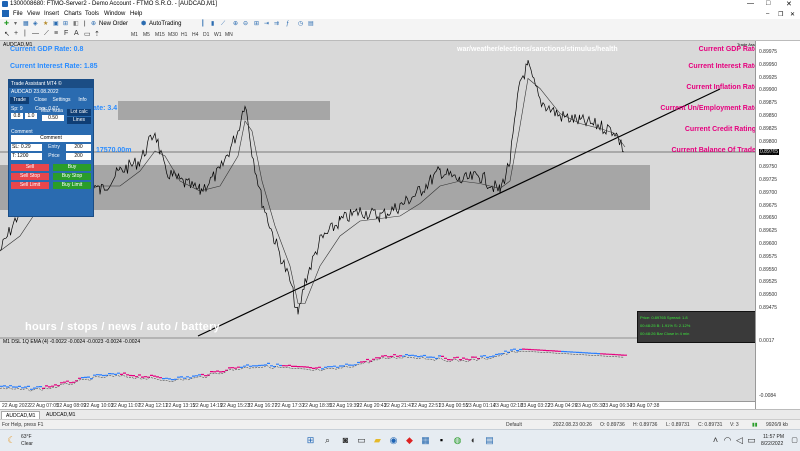  What do you see at coordinates (489, 440) in the screenshot?
I see `metatrader-icon: ▤` at bounding box center [489, 440].